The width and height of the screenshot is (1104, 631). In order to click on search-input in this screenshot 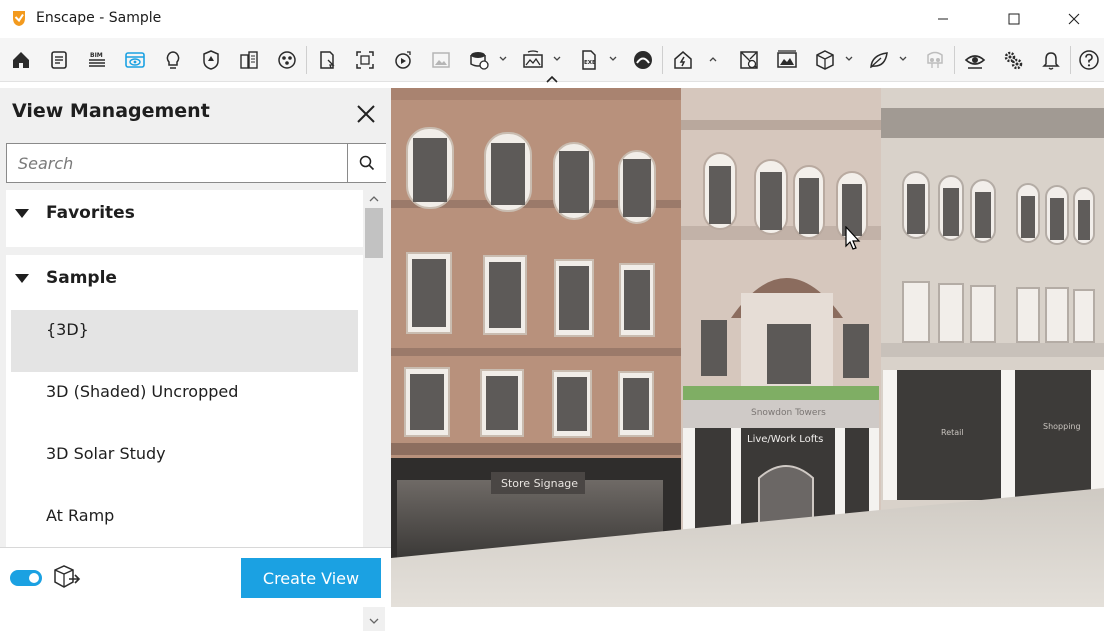, I will do `click(177, 163)`.